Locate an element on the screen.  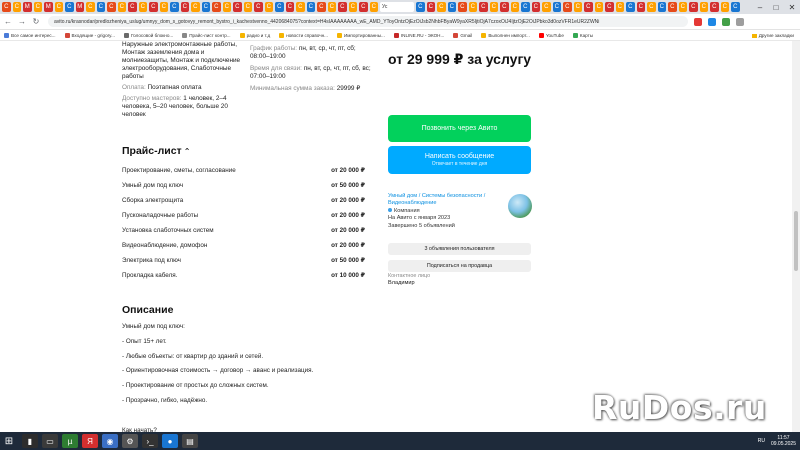
seller-listings-button: 3 объявления пользователя is located at coordinates (459, 249).